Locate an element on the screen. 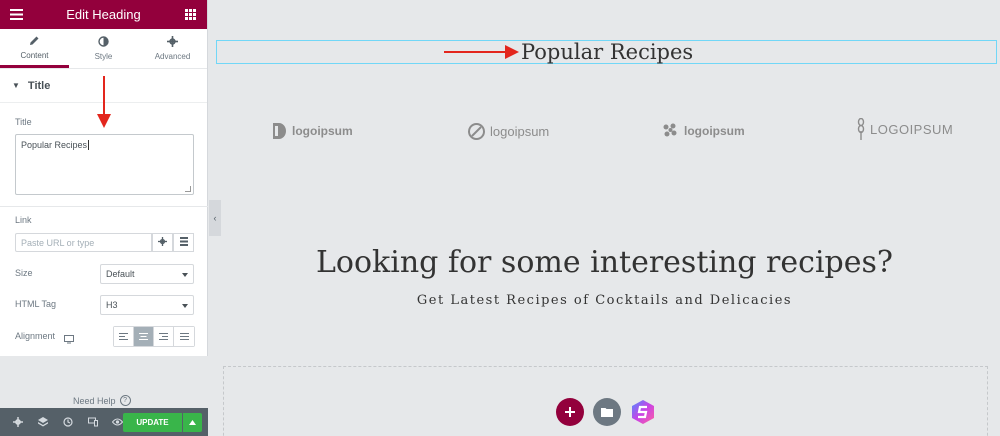 The height and width of the screenshot is (436, 1000). dynamic-tags-button is located at coordinates (183, 242).